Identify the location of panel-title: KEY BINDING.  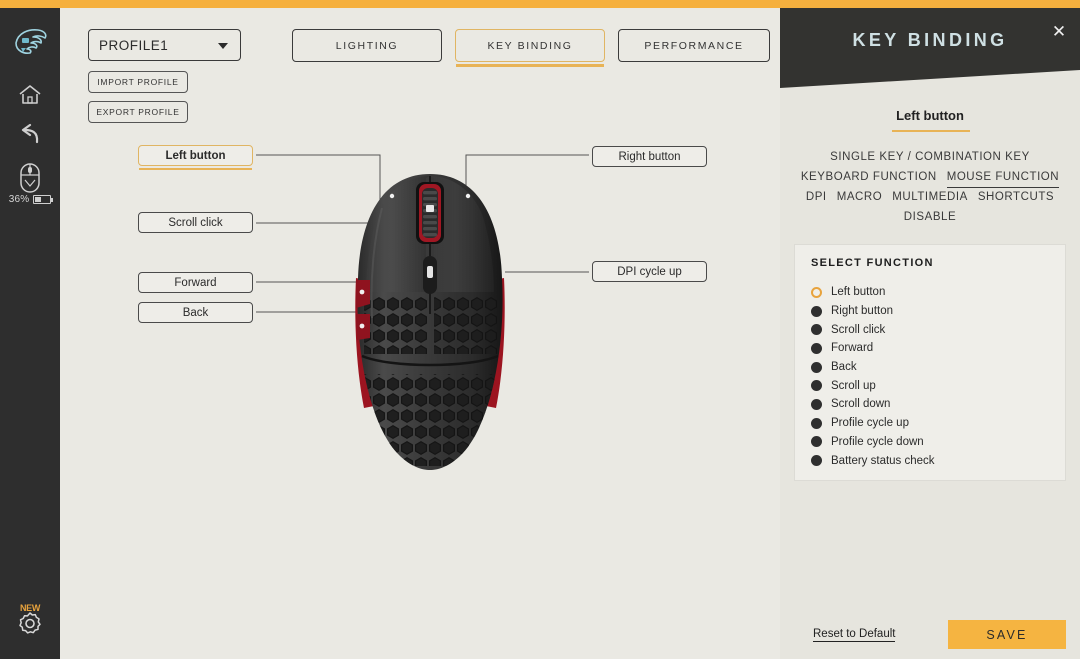
(930, 40).